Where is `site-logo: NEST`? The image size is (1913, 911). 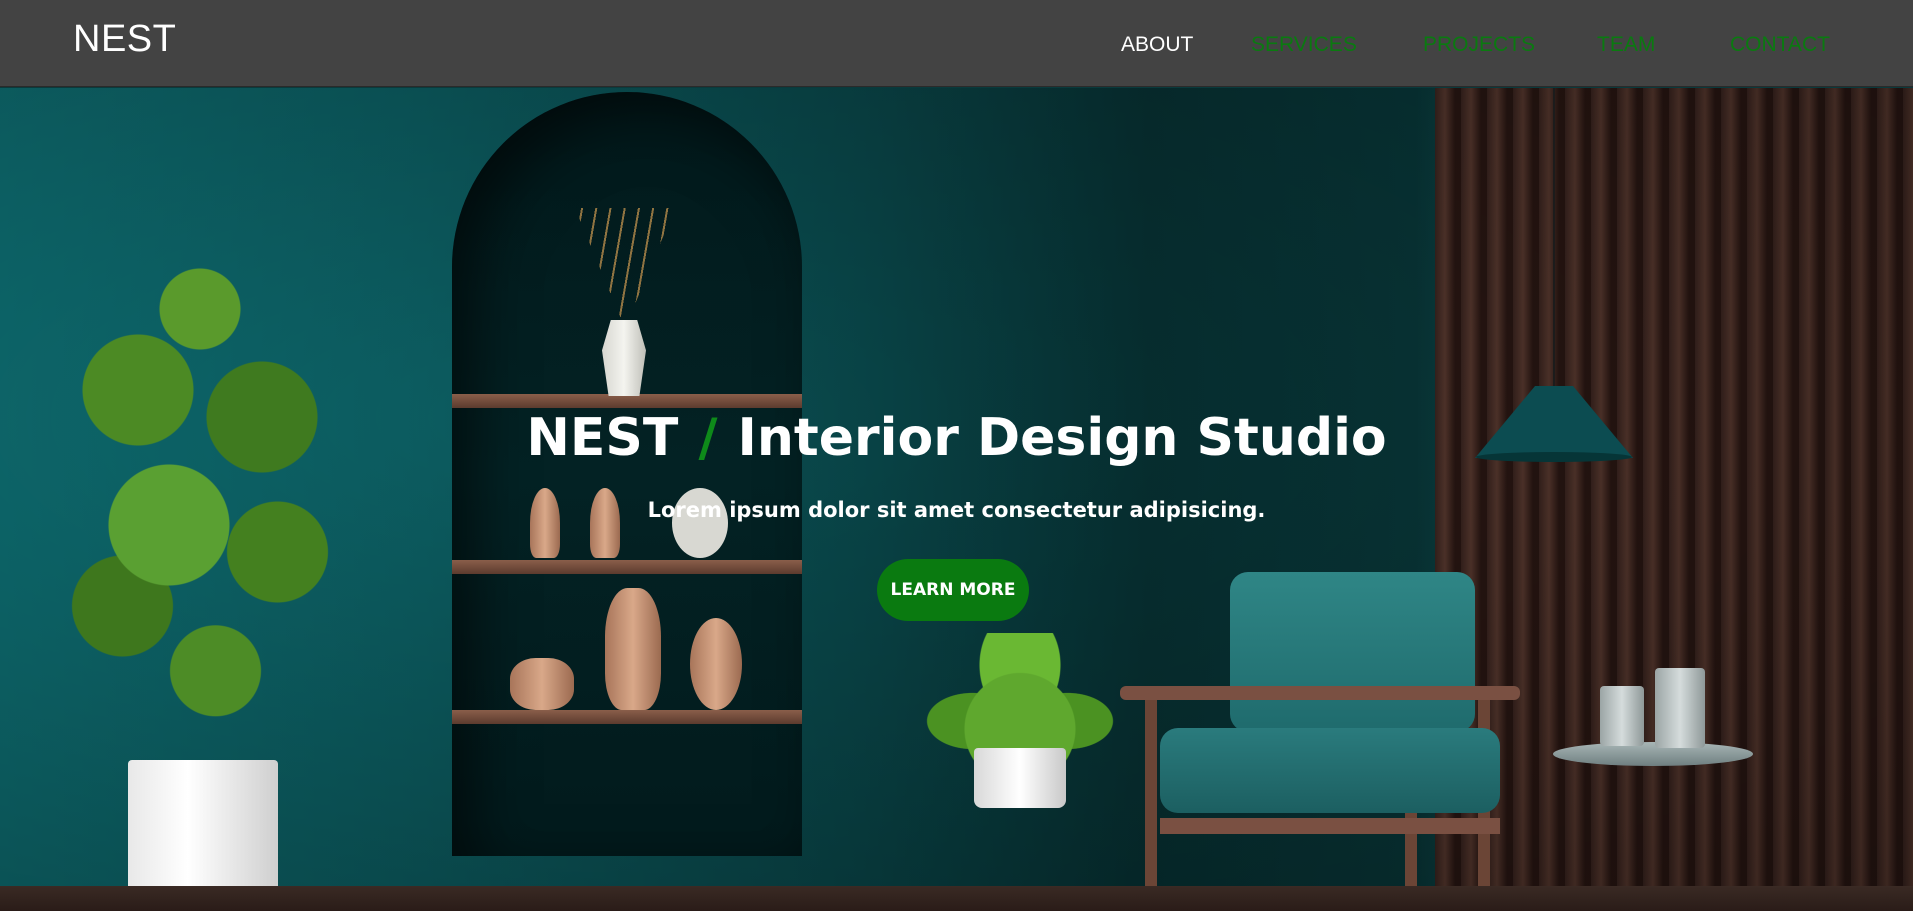 site-logo: NEST is located at coordinates (124, 39).